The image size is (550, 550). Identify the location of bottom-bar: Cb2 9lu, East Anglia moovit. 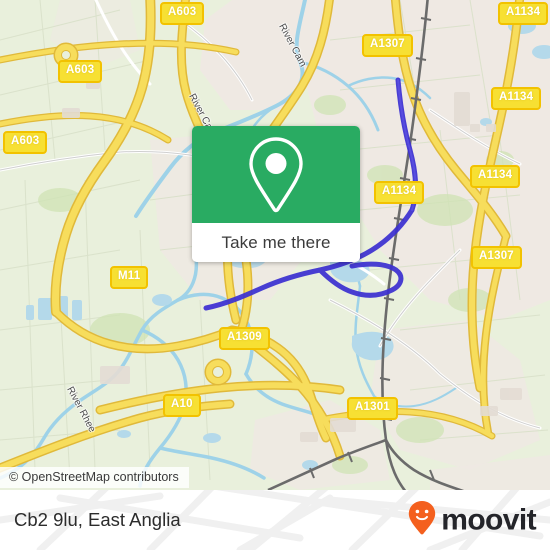
(275, 520).